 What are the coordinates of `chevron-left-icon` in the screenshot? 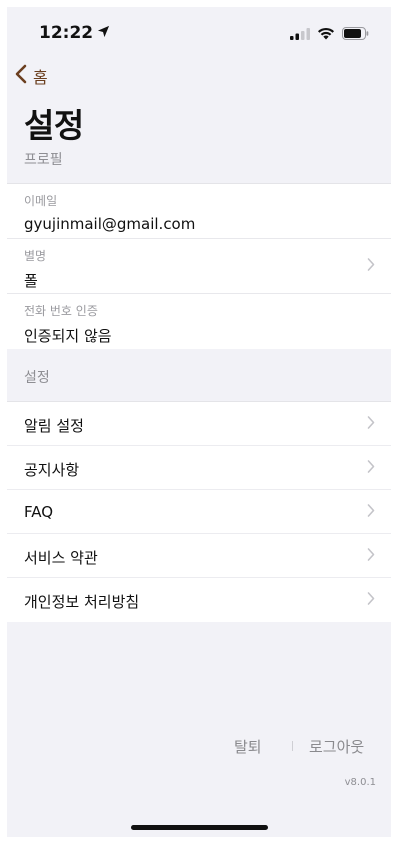 It's located at (21, 76).